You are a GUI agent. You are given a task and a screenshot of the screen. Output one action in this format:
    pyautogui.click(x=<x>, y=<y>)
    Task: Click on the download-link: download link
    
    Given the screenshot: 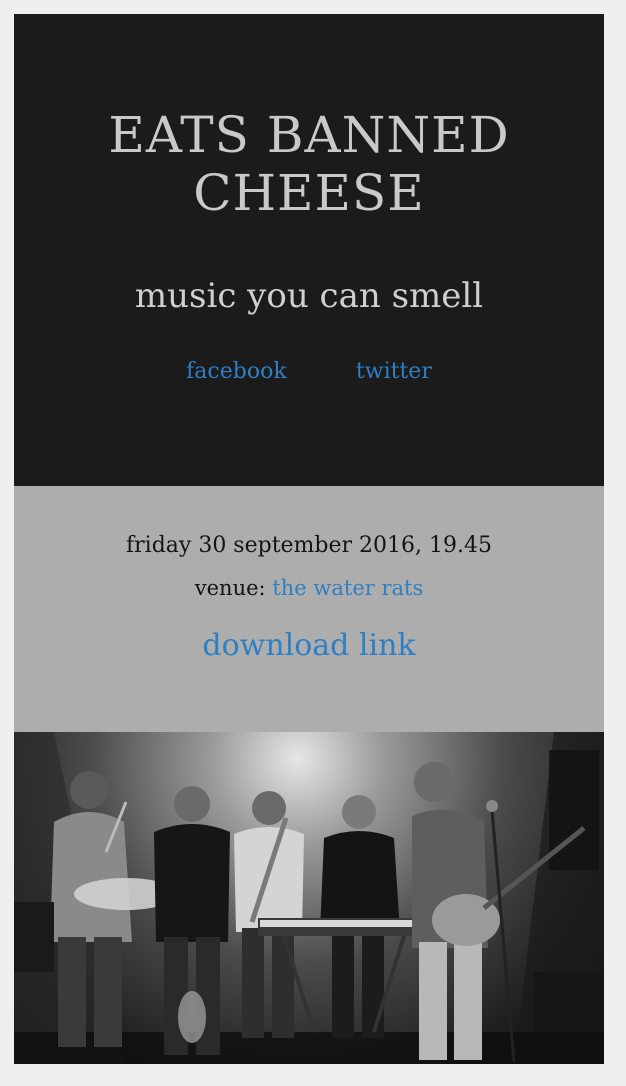 What is the action you would take?
    pyautogui.click(x=309, y=646)
    